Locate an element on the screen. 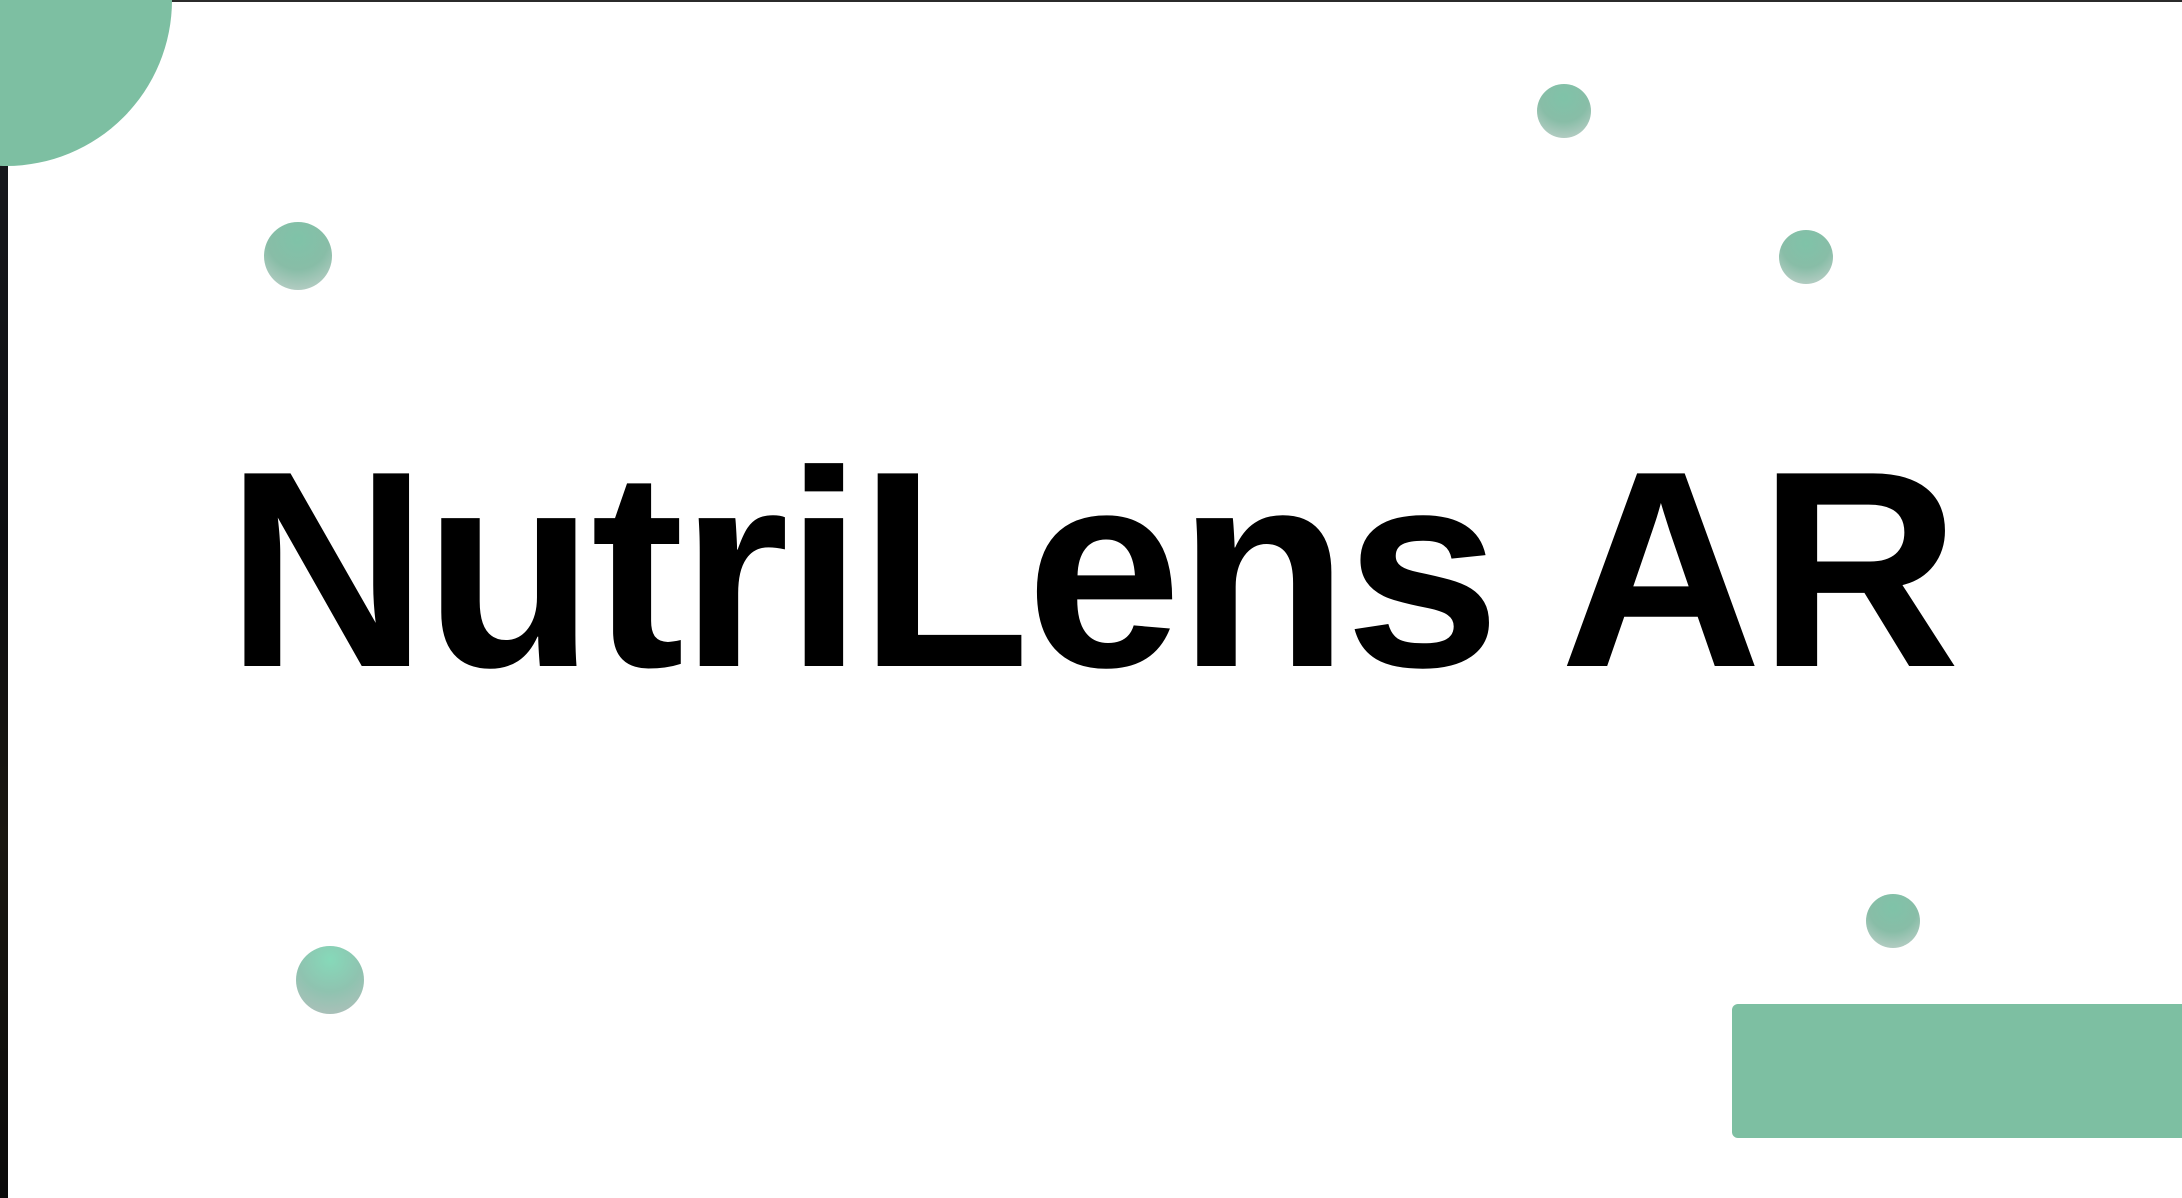 The image size is (2182, 1198). top-border is located at coordinates (1091, 1).